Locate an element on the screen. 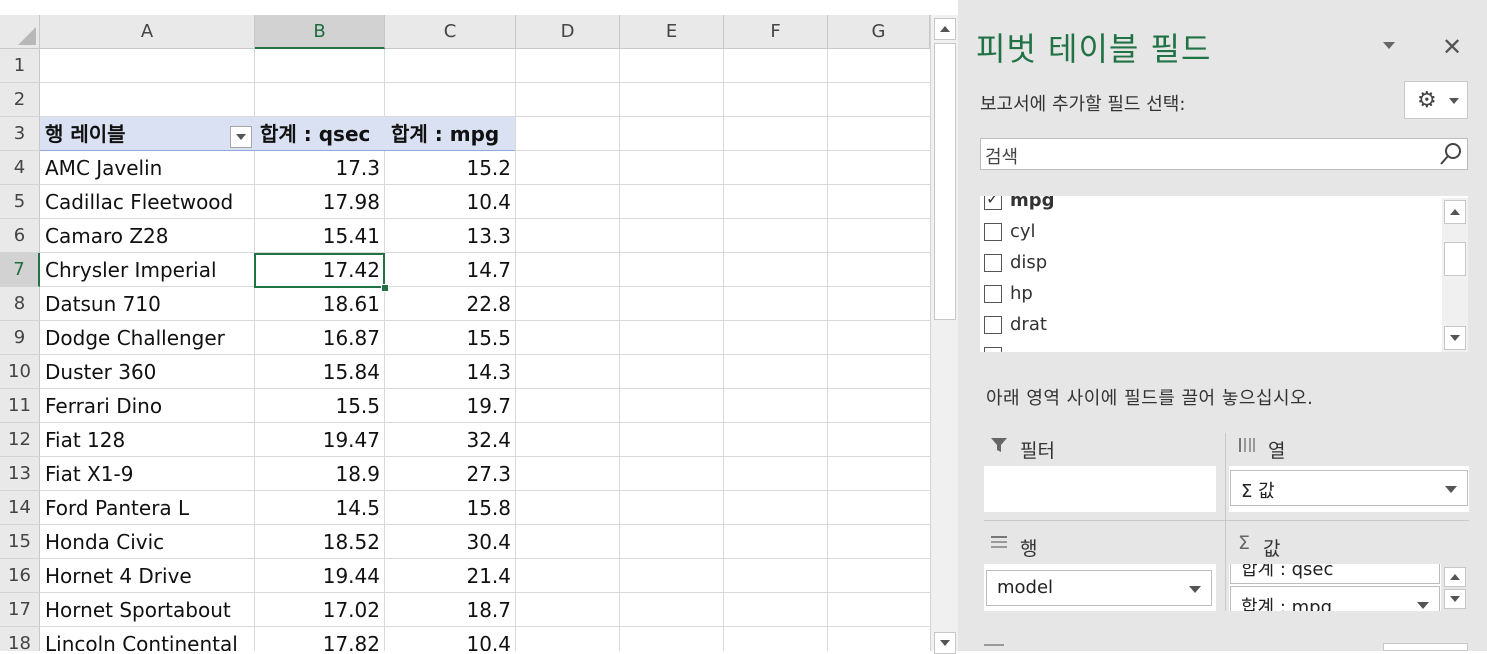 The width and height of the screenshot is (1487, 654). row-header-18: 18 is located at coordinates (20, 639).